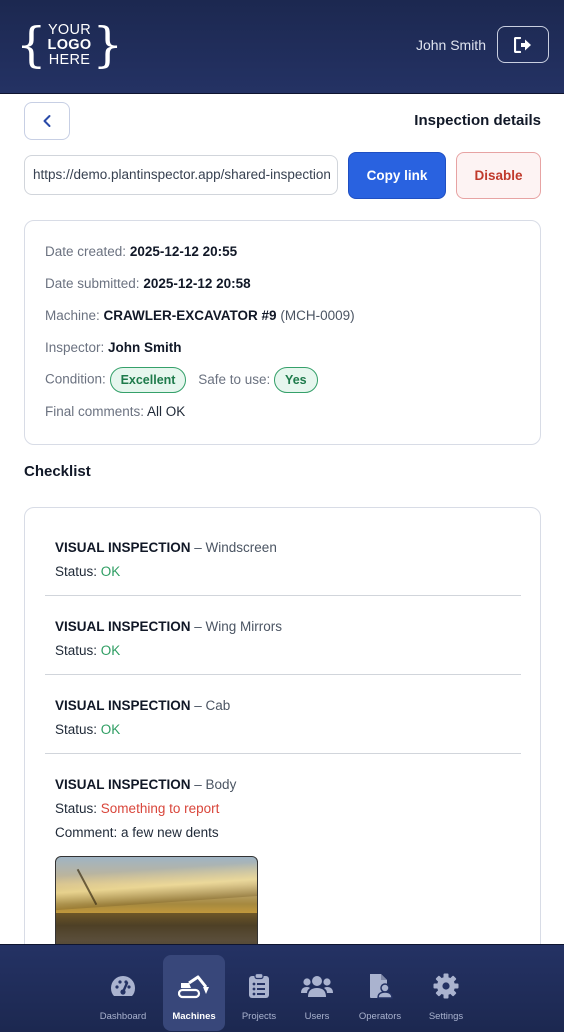 This screenshot has height=1032, width=564. I want to click on logo-line-2: LOGO, so click(69, 44).